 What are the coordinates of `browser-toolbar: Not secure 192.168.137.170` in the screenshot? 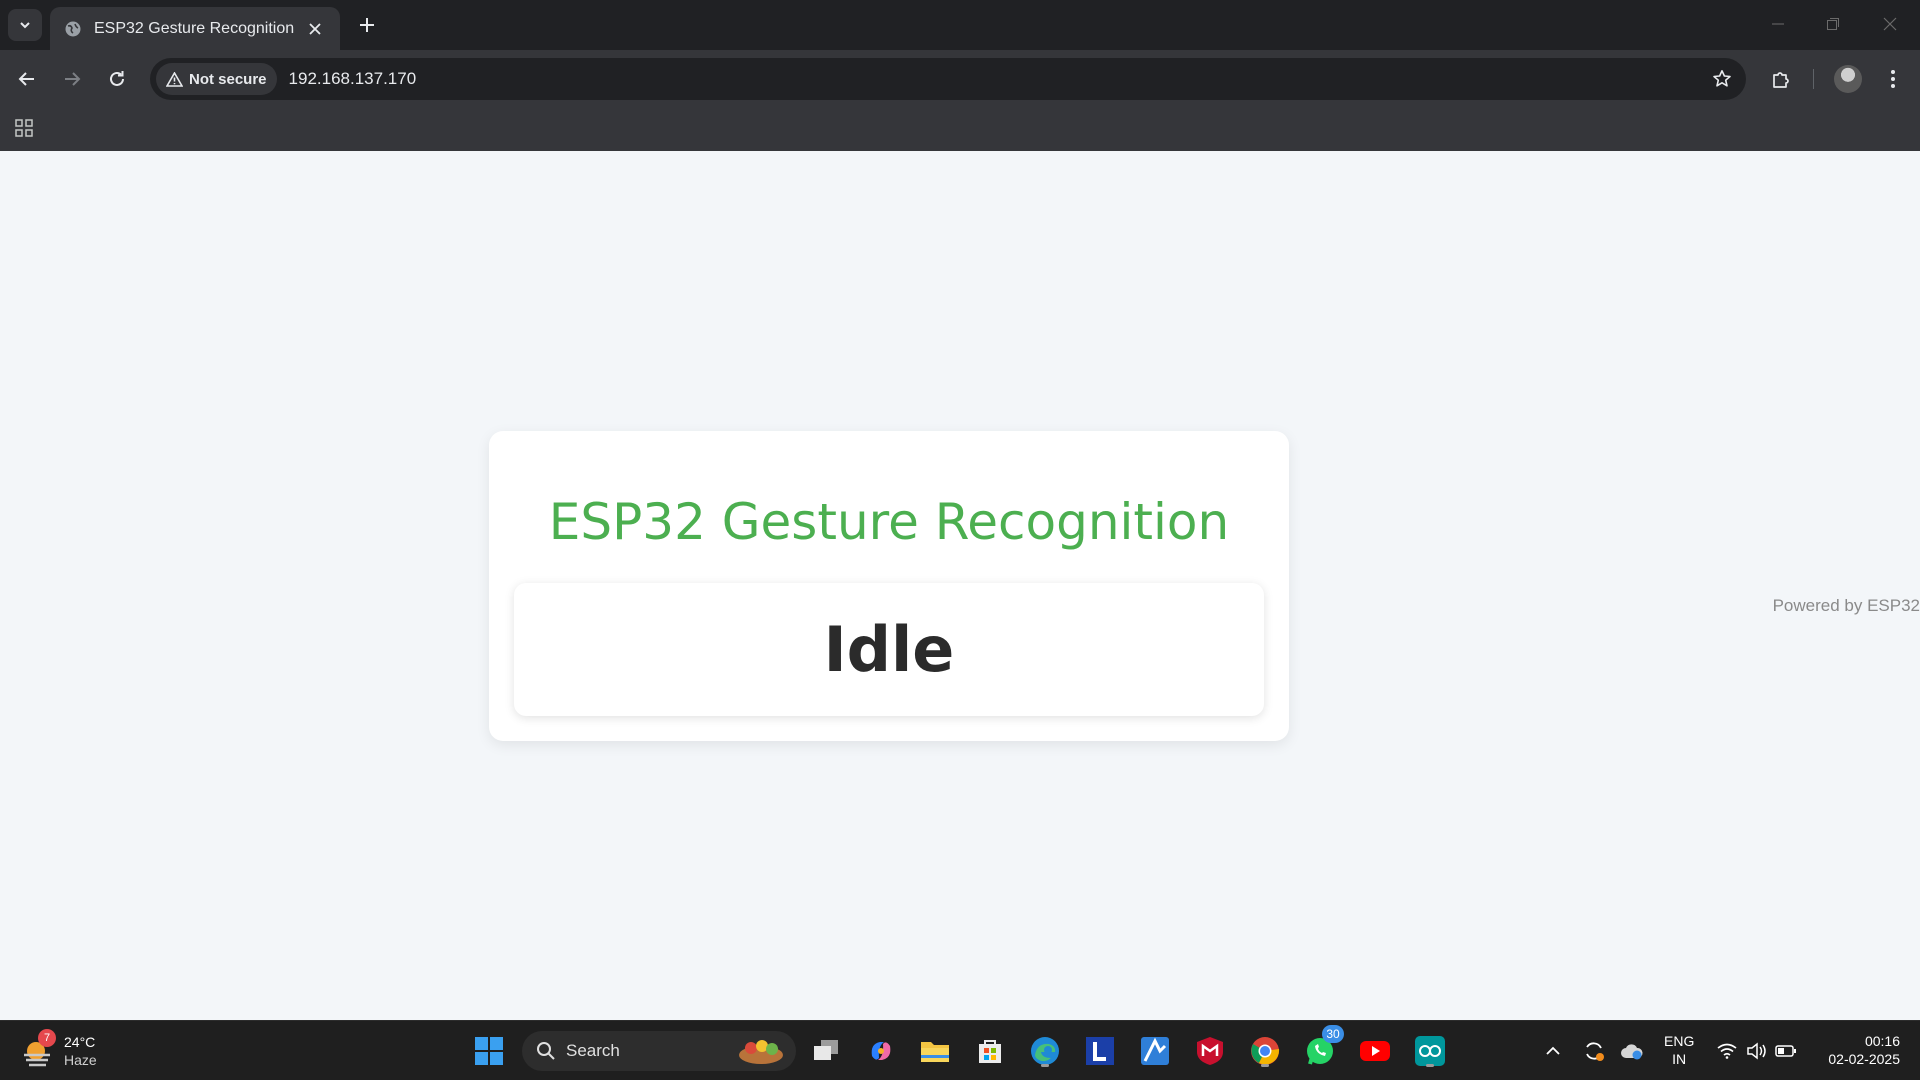 It's located at (960, 79).